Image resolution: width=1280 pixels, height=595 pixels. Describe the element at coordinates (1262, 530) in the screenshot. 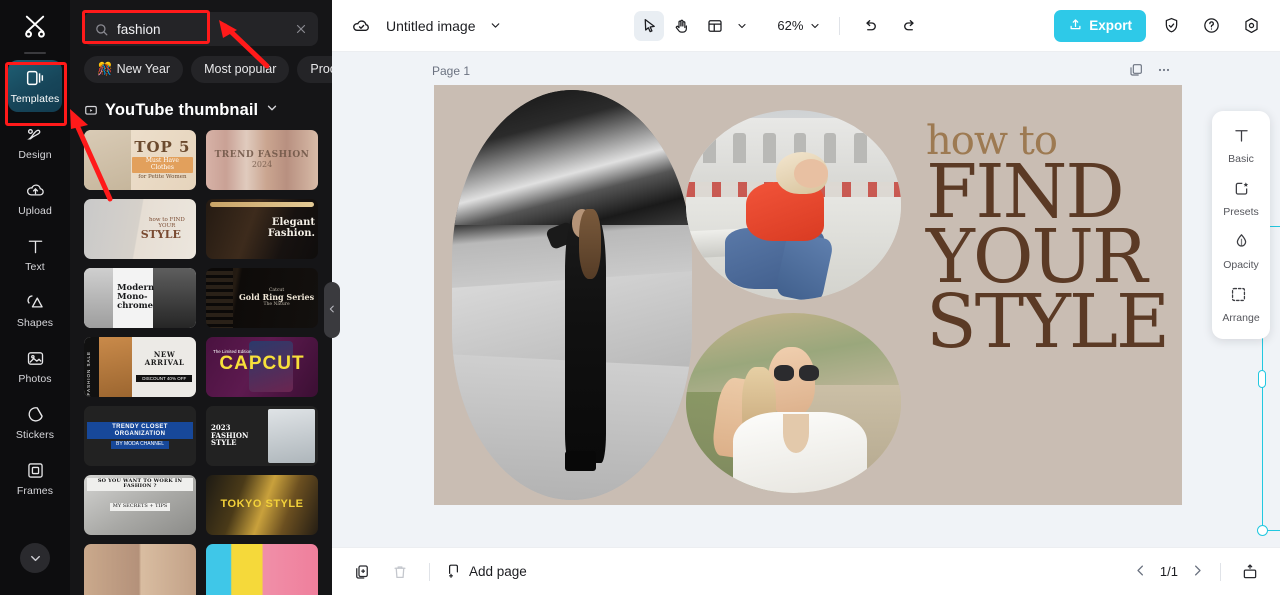

I see `resize-handle-bottom-left` at that location.